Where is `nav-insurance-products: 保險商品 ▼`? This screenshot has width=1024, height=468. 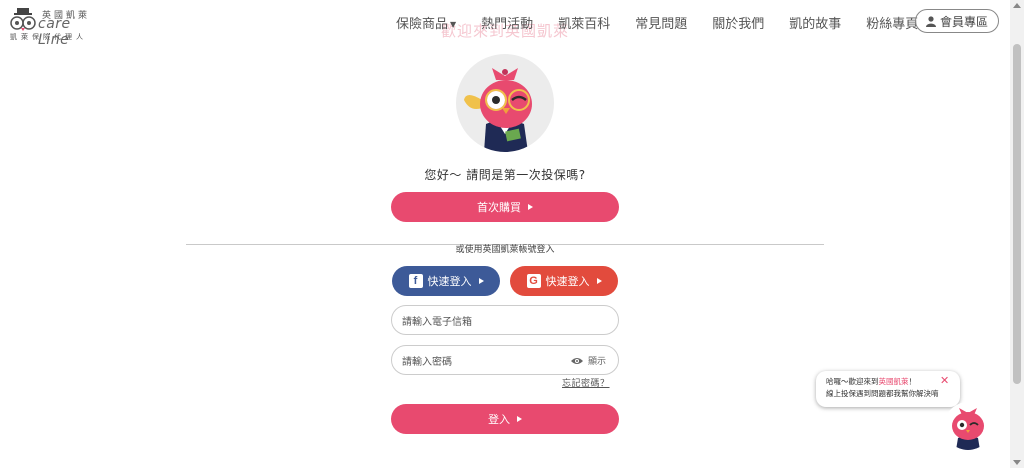 nav-insurance-products: 保險商品 ▼ is located at coordinates (426, 22).